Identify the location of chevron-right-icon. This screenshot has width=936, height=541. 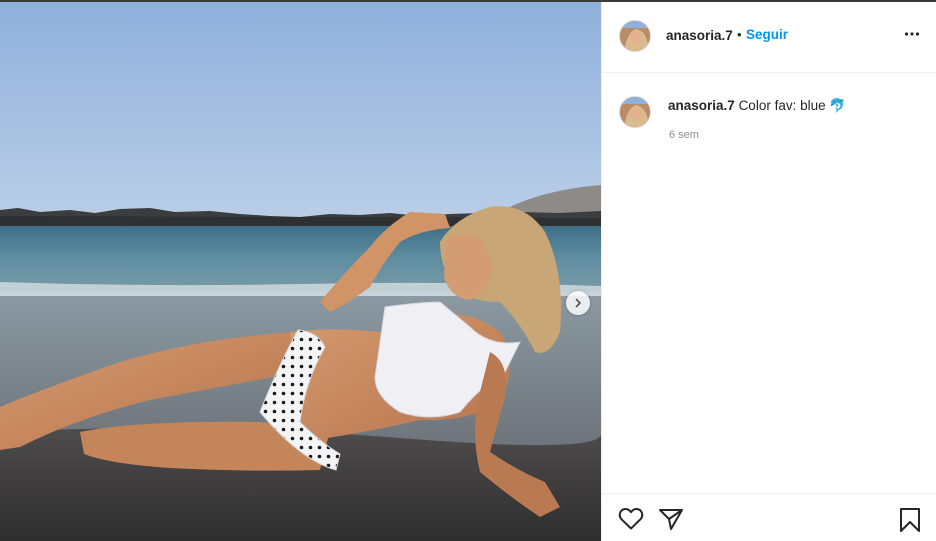
(578, 303).